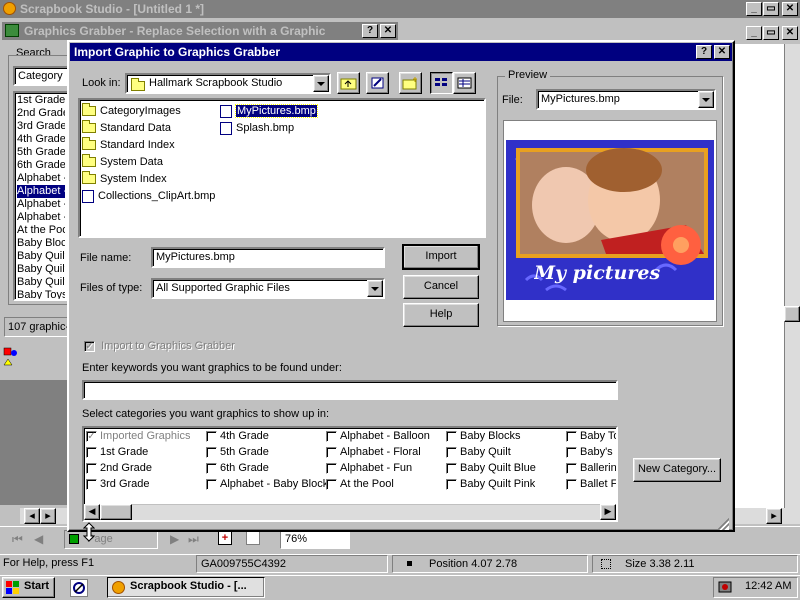 Image resolution: width=800 pixels, height=600 pixels. Describe the element at coordinates (152, 179) in the screenshot. I see `file-list-item: System Index` at that location.